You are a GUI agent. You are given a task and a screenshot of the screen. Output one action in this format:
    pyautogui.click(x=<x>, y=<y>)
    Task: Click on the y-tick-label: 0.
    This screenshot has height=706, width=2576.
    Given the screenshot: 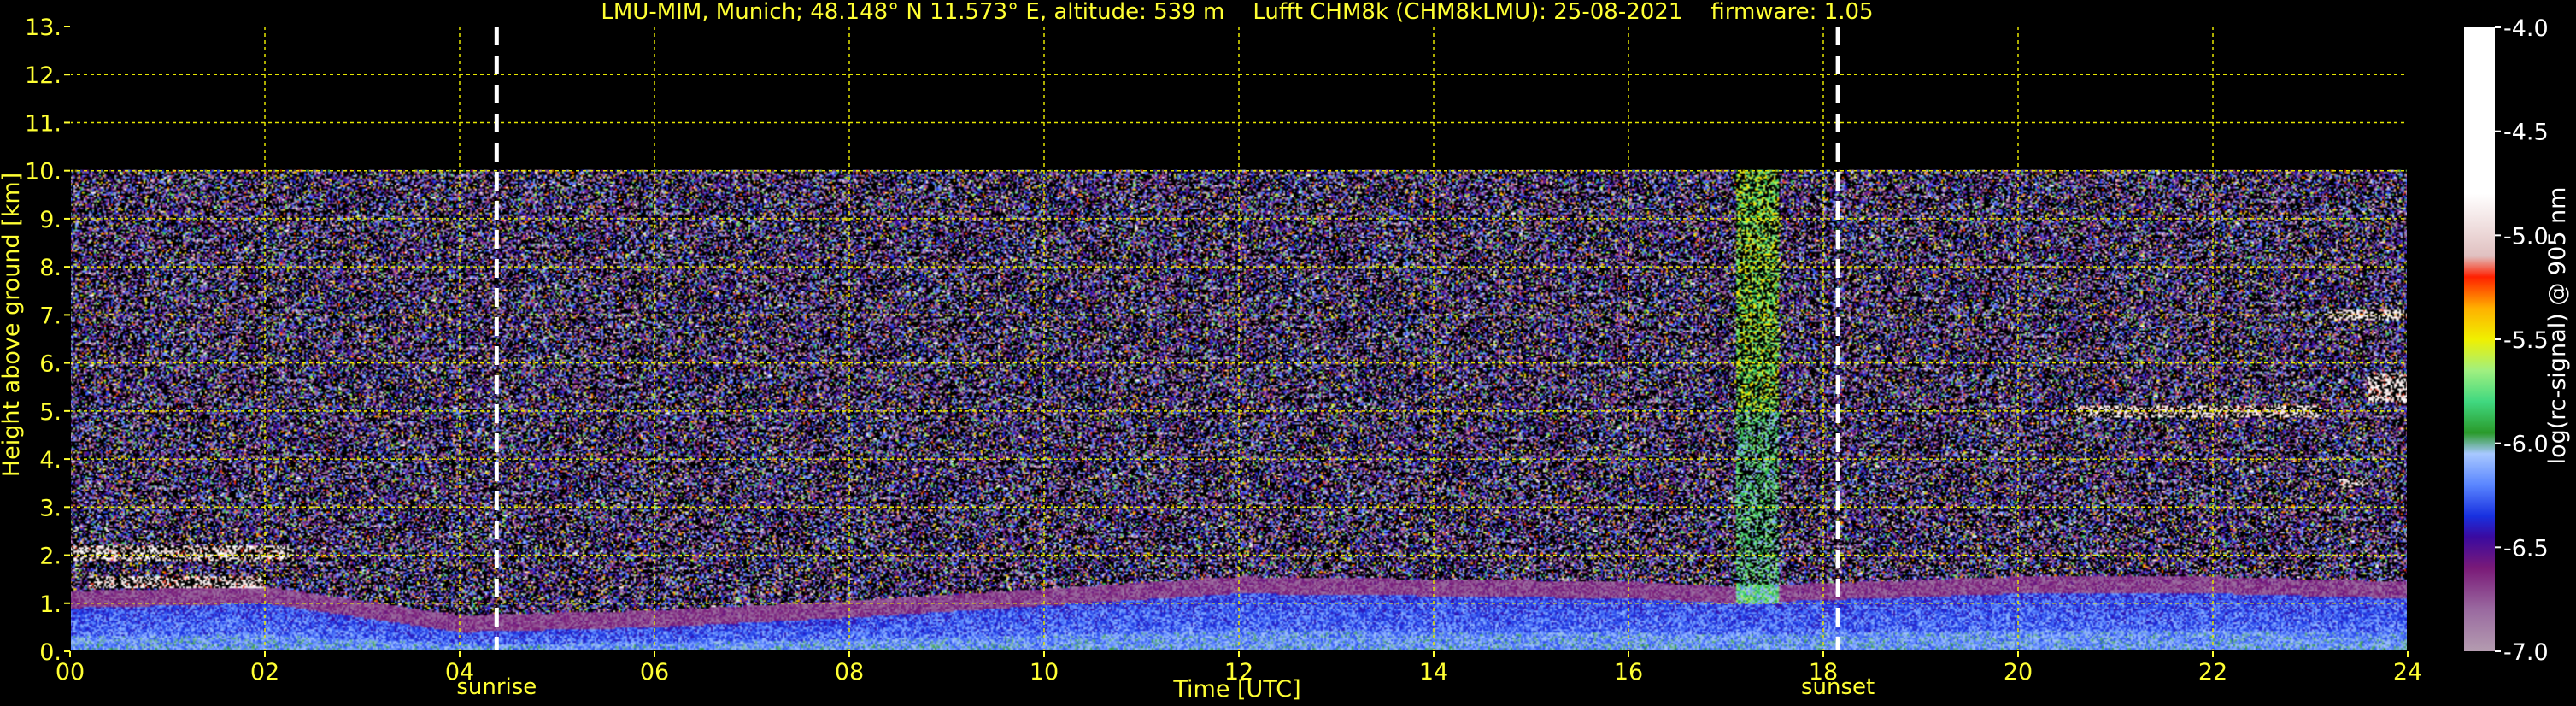 What is the action you would take?
    pyautogui.click(x=50, y=652)
    